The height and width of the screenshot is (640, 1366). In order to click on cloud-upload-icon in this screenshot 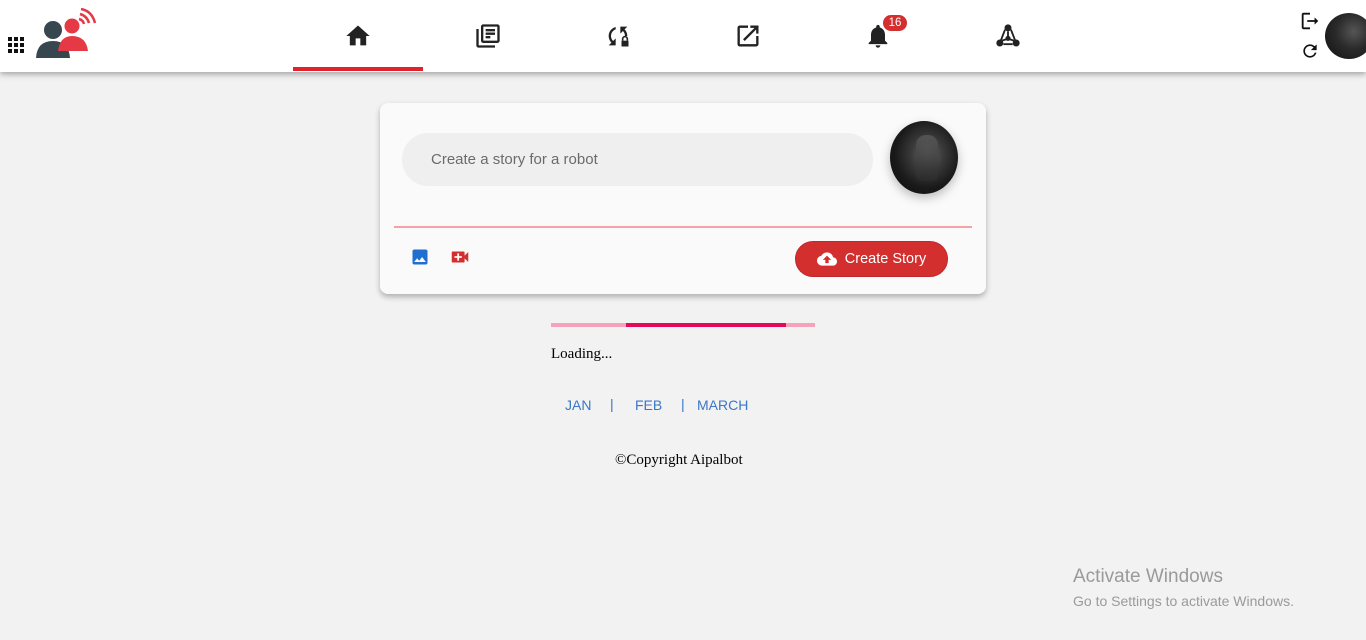, I will do `click(826, 259)`.